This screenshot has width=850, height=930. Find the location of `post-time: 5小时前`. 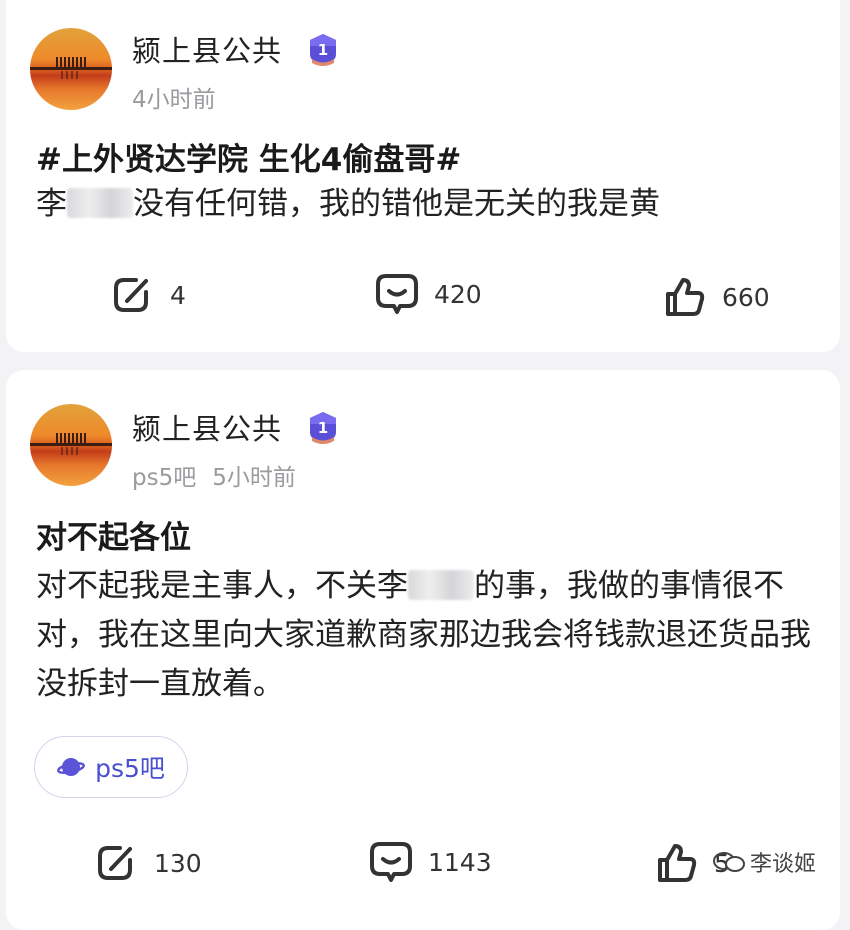

post-time: 5小时前 is located at coordinates (254, 478).